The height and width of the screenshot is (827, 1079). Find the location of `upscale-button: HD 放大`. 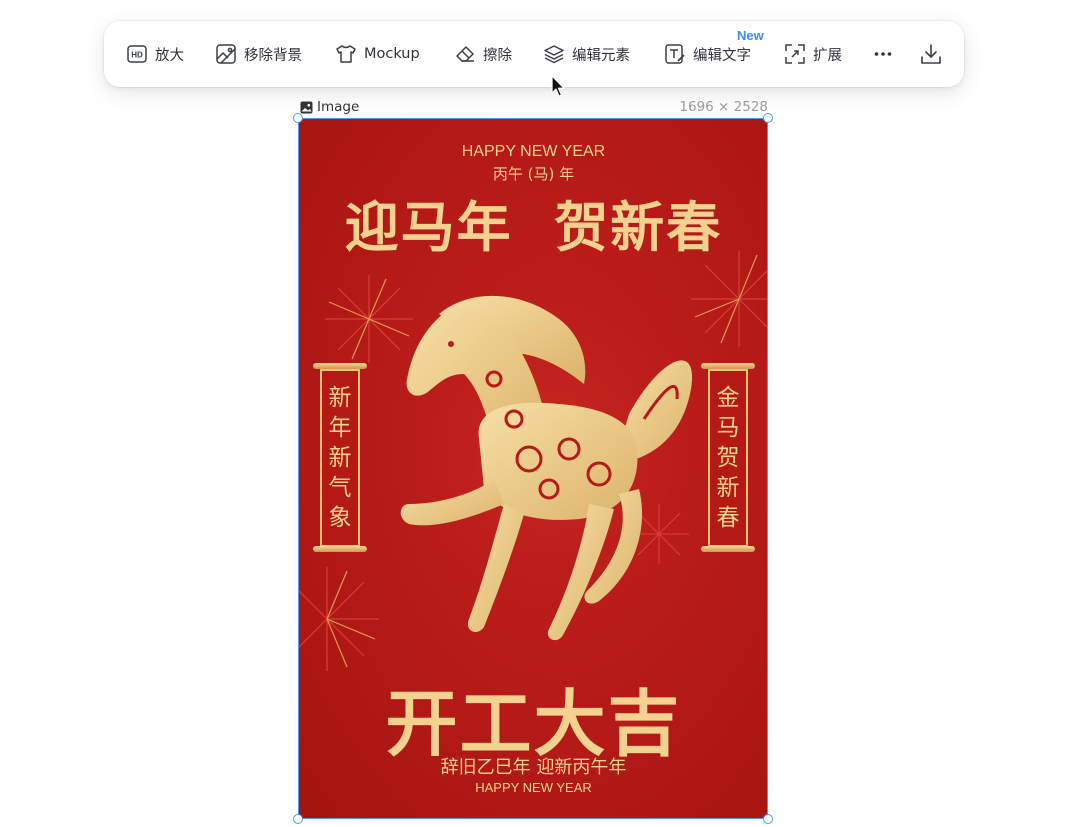

upscale-button: HD 放大 is located at coordinates (155, 54).